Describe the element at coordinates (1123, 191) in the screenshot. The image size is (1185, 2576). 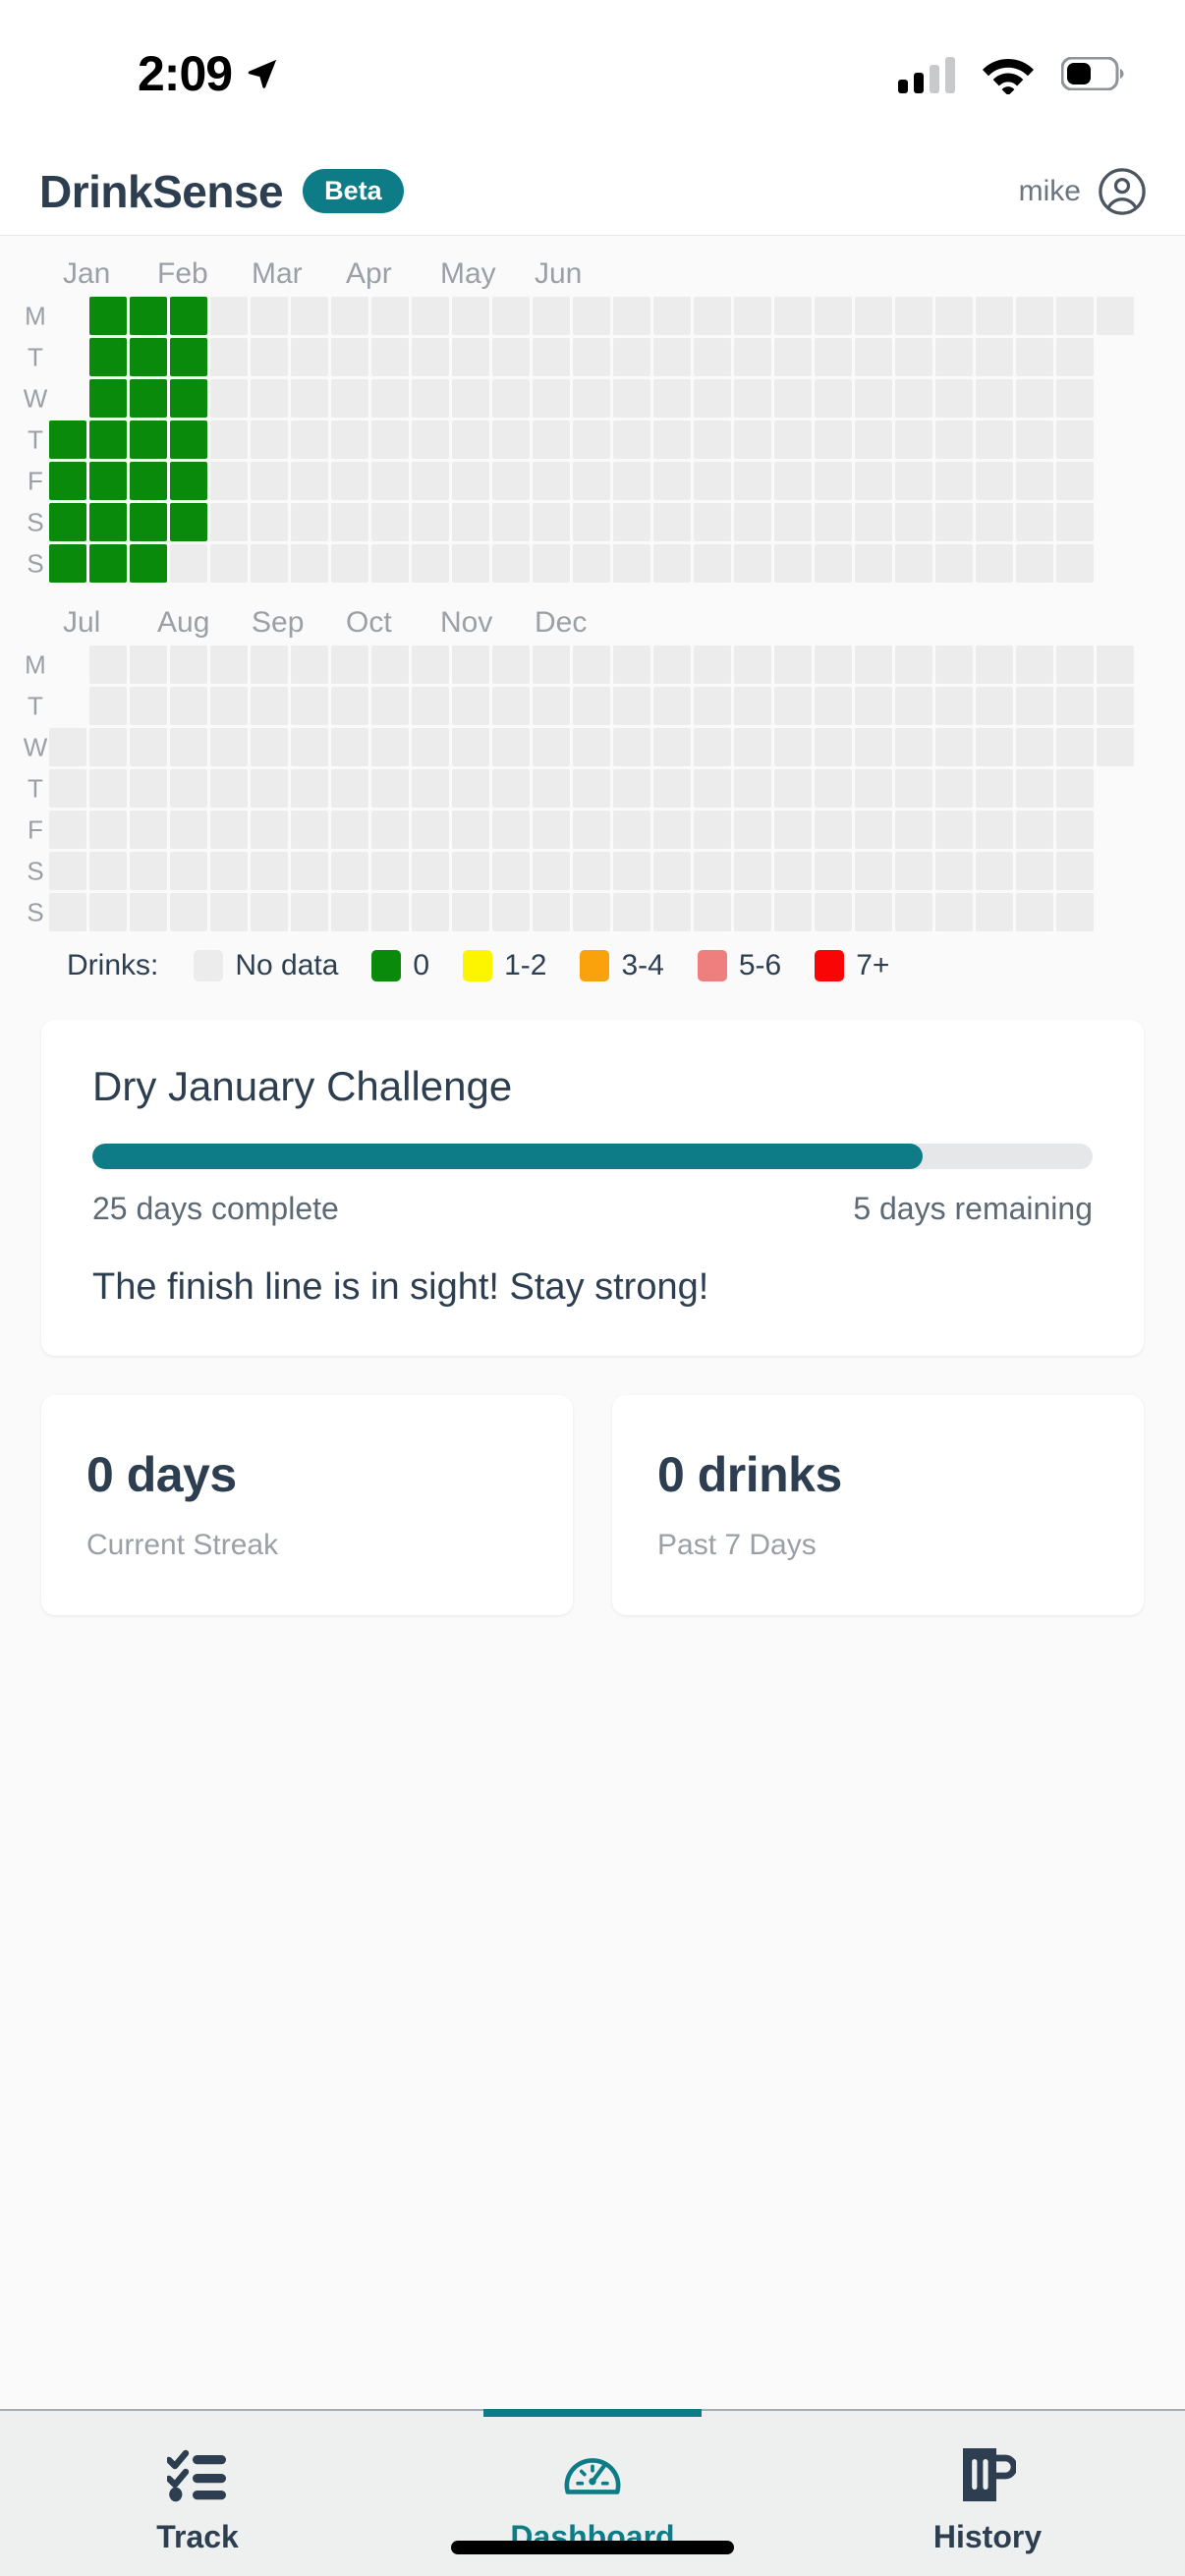
I see `user-circle-icon` at that location.